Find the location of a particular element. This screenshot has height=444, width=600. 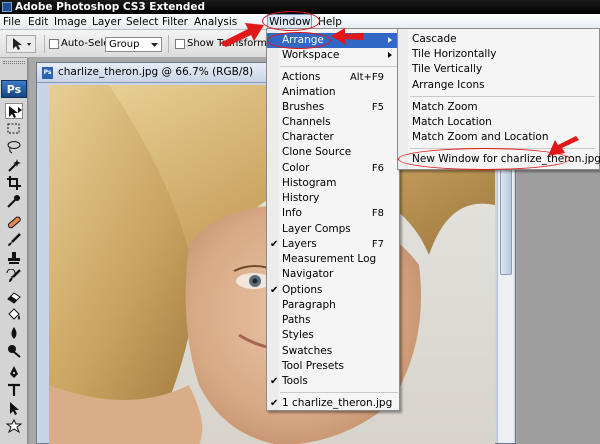

menu-item-label: Info is located at coordinates (292, 213).